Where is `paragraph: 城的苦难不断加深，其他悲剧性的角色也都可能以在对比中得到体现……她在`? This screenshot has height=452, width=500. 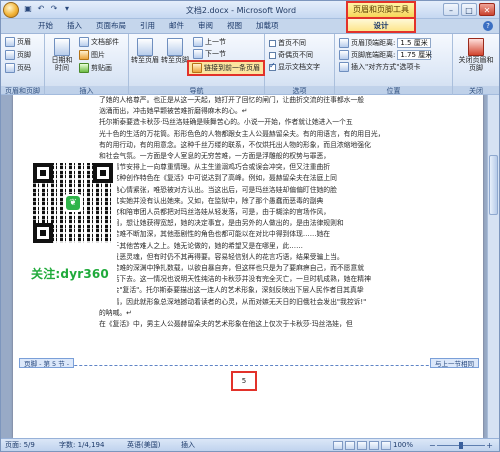 paragraph: 城的苦难不断加深，其他悲剧性的角色也都可能以在对比中得到体现……她在 is located at coordinates (215, 234).